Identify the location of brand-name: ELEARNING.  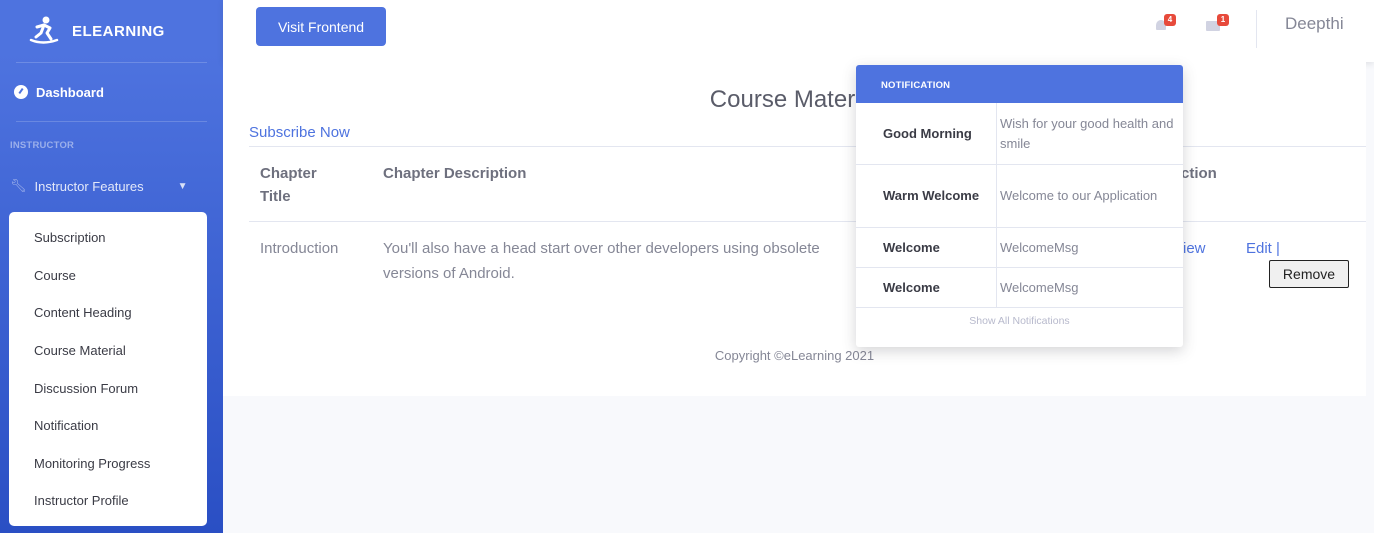
(118, 31).